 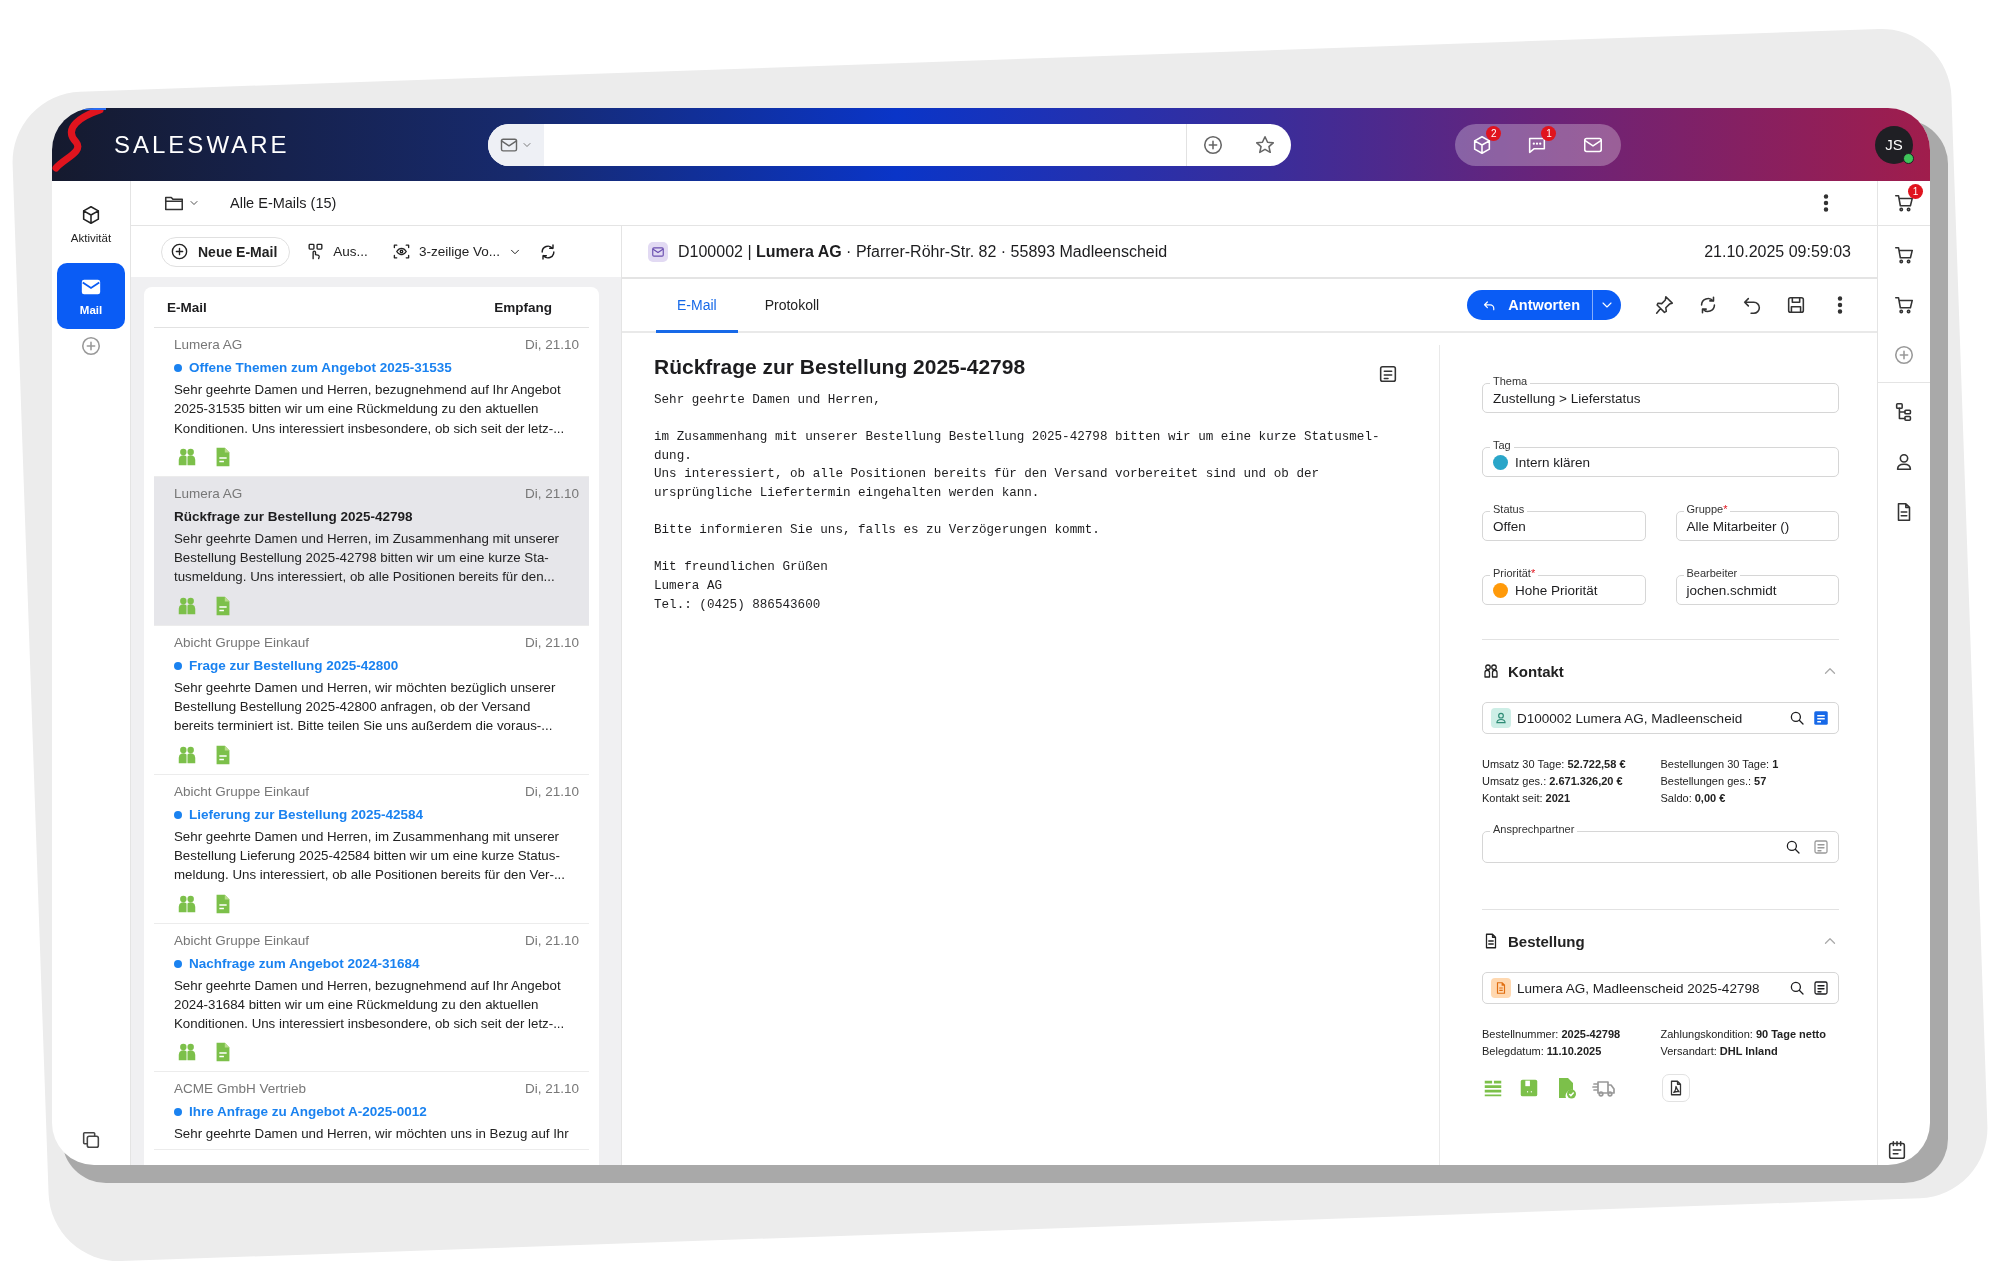 What do you see at coordinates (304, 963) in the screenshot?
I see `email-subject: Nachfrage zum Angebot 2024-31684` at bounding box center [304, 963].